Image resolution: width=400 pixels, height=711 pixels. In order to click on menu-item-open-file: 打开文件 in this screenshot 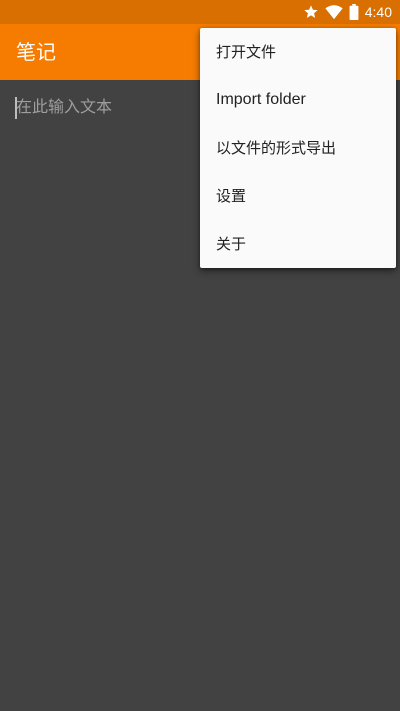, I will do `click(298, 52)`.